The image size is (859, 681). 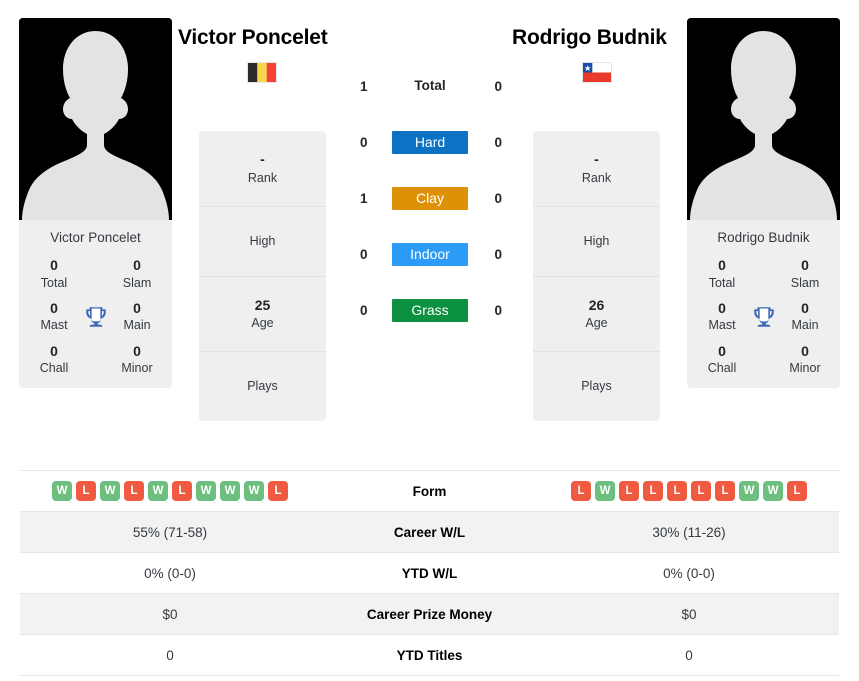 I want to click on titles-total-value-left: 0, so click(x=54, y=265).